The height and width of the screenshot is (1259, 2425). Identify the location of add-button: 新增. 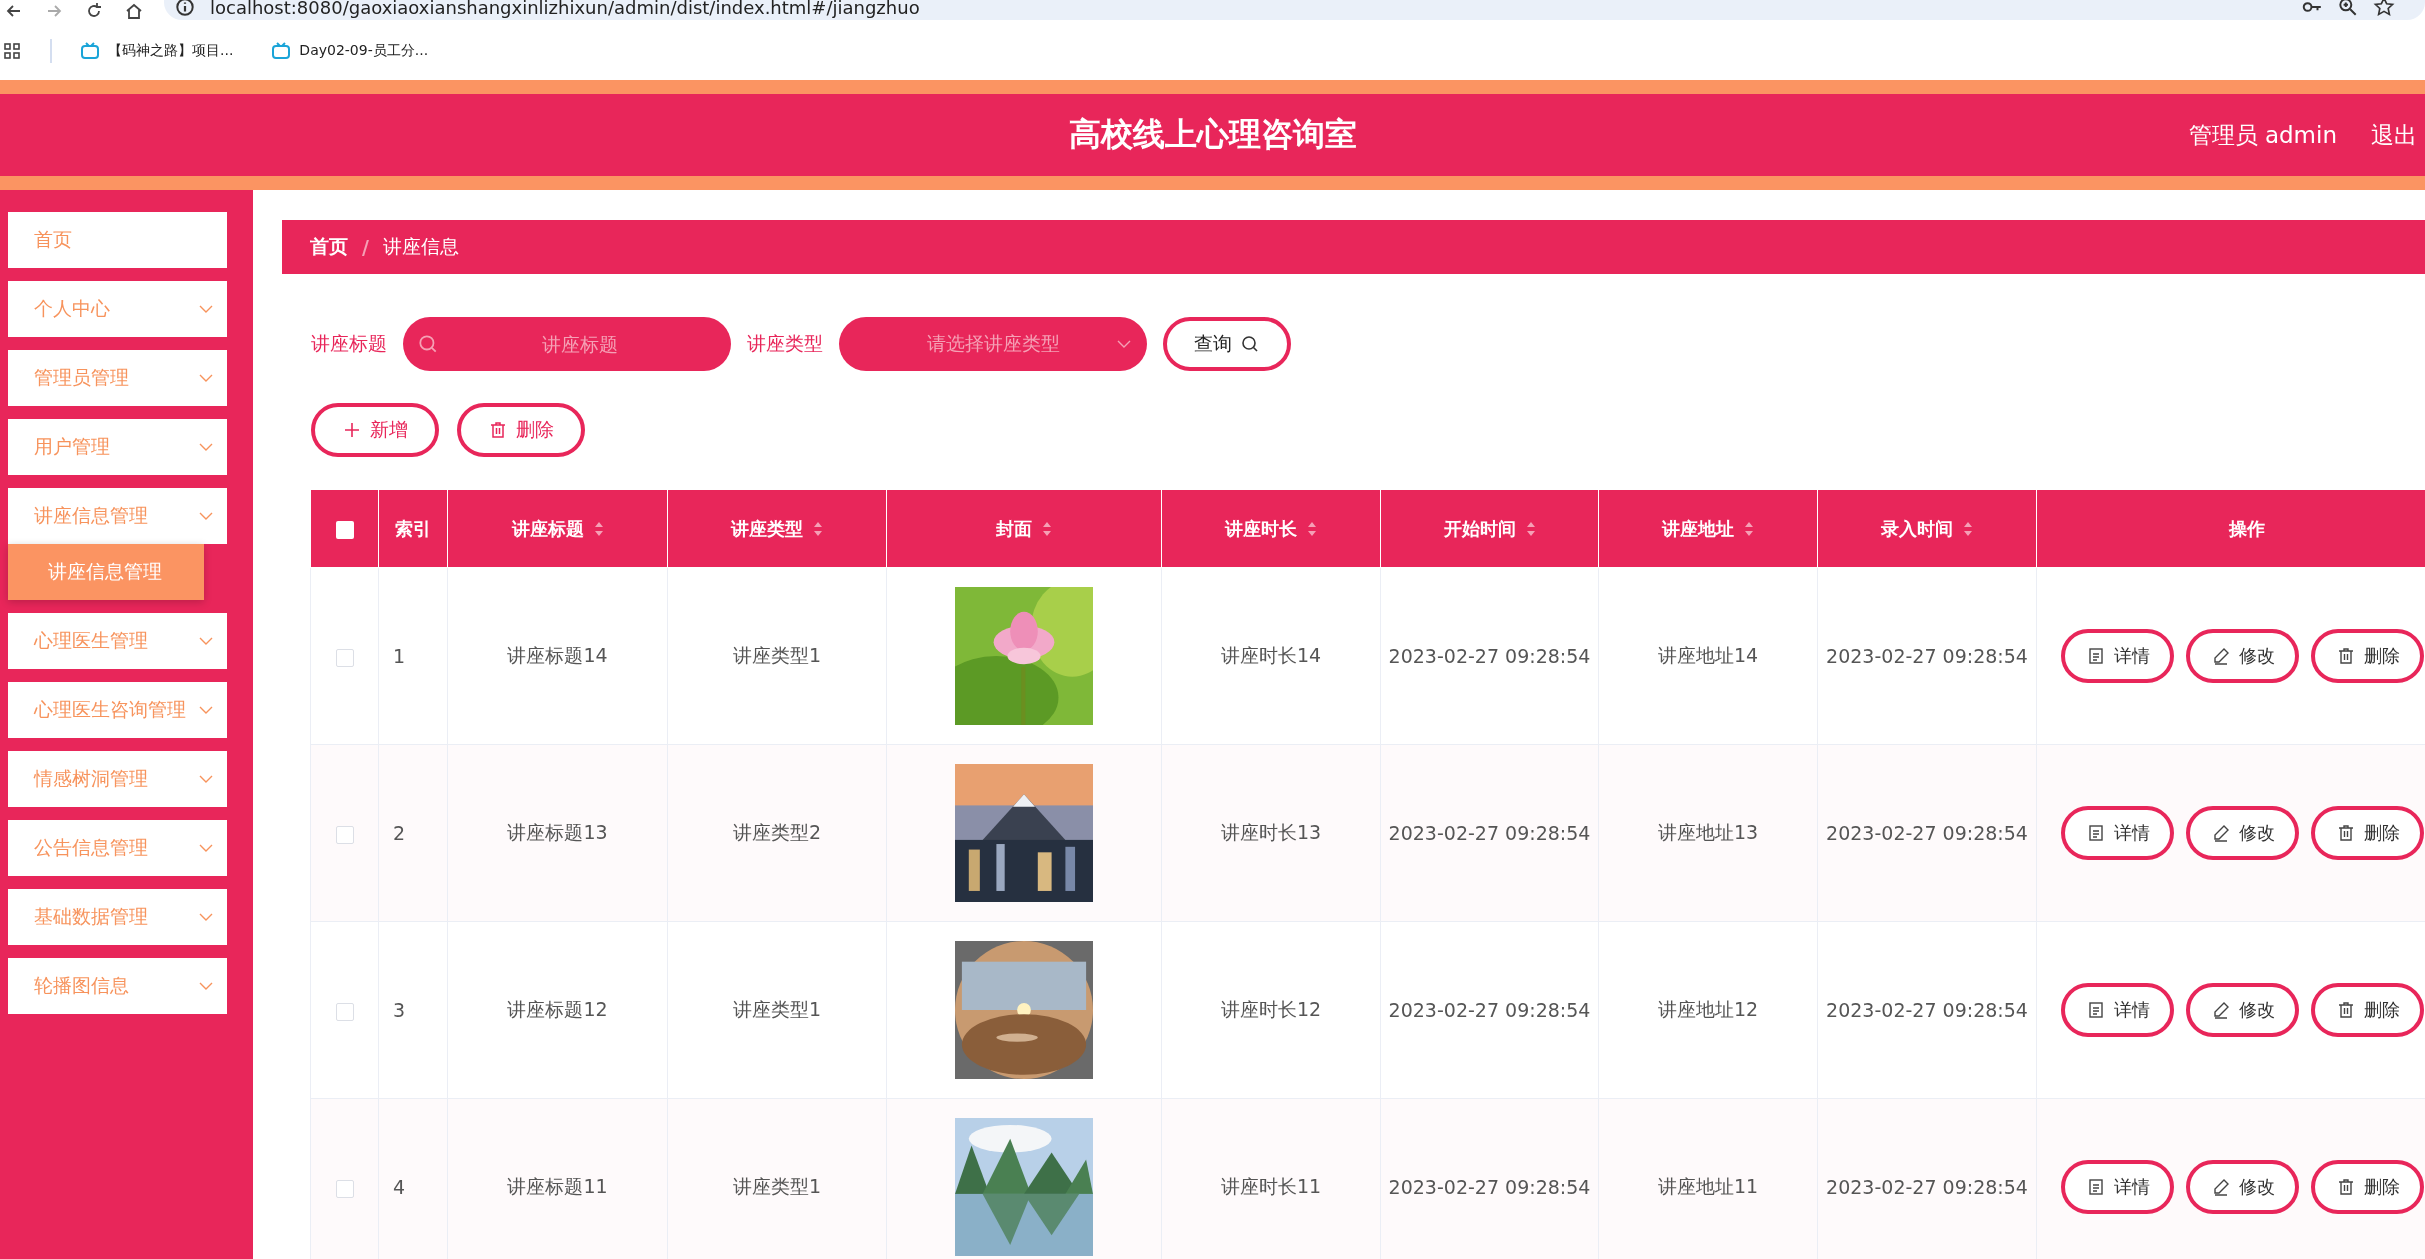
(375, 430).